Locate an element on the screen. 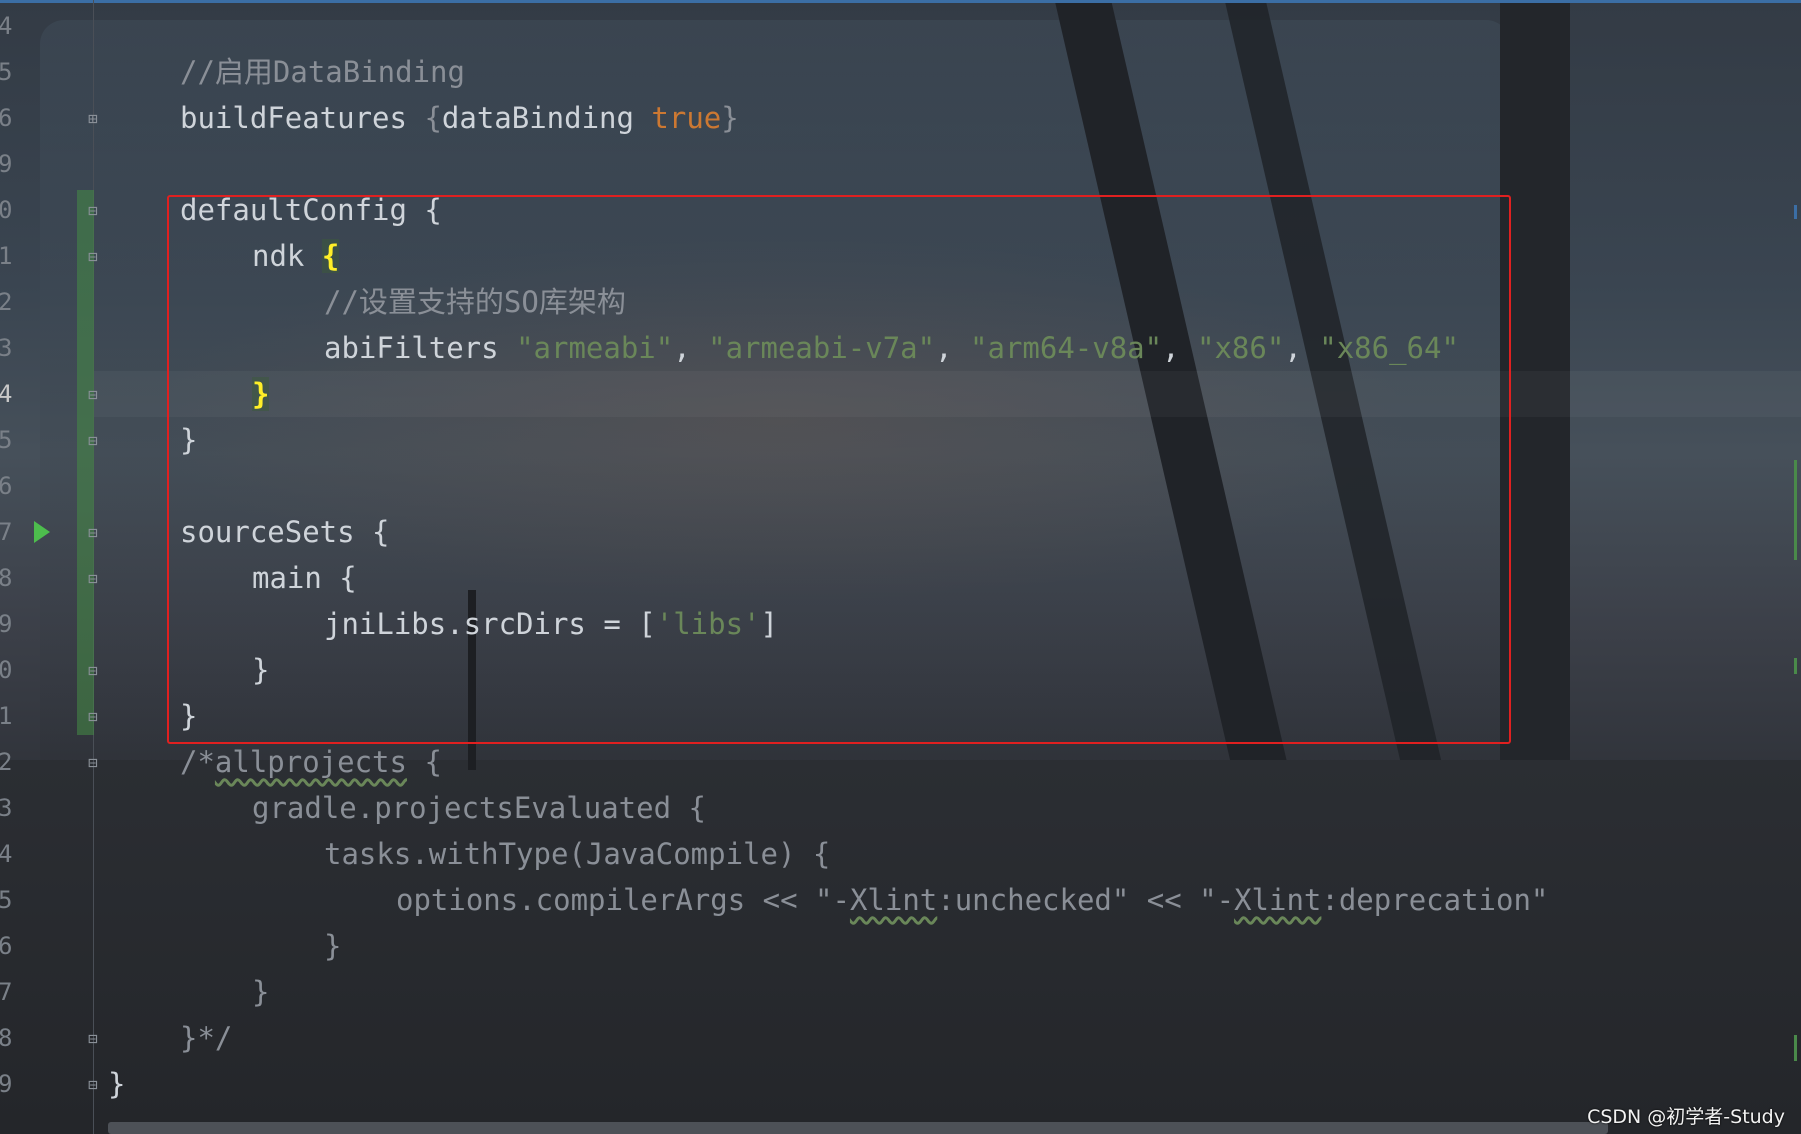 The height and width of the screenshot is (1134, 1801). line-number-active: 4 is located at coordinates (6, 394).